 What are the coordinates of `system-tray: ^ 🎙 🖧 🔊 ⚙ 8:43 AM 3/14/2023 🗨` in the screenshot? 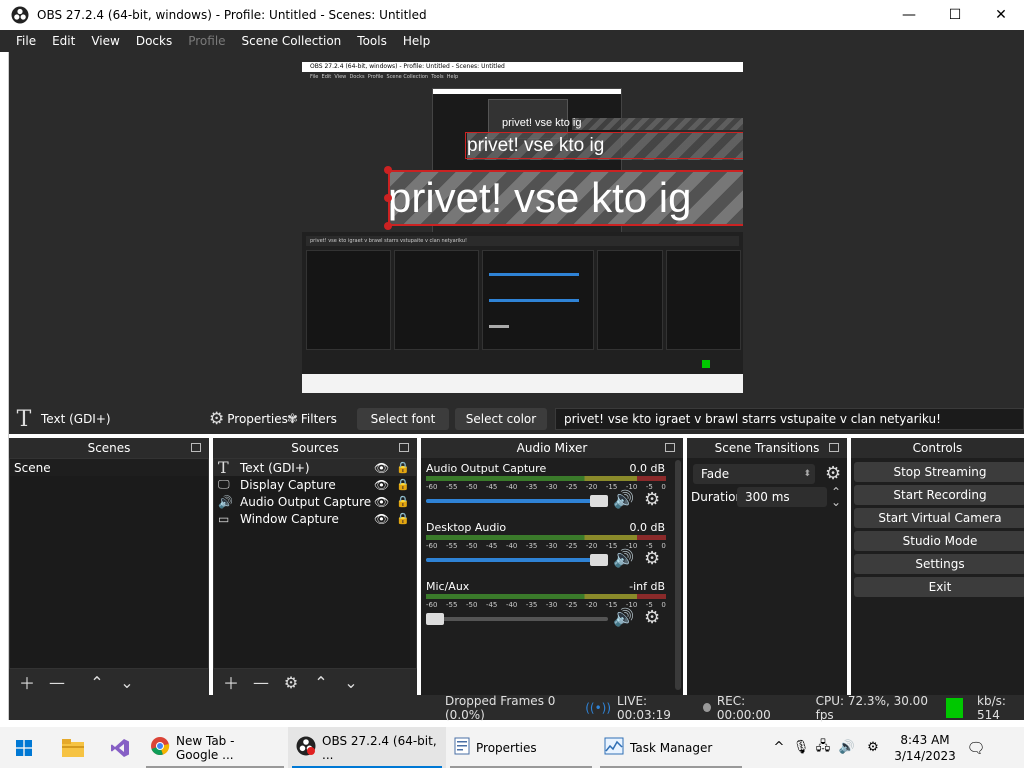 It's located at (881, 747).